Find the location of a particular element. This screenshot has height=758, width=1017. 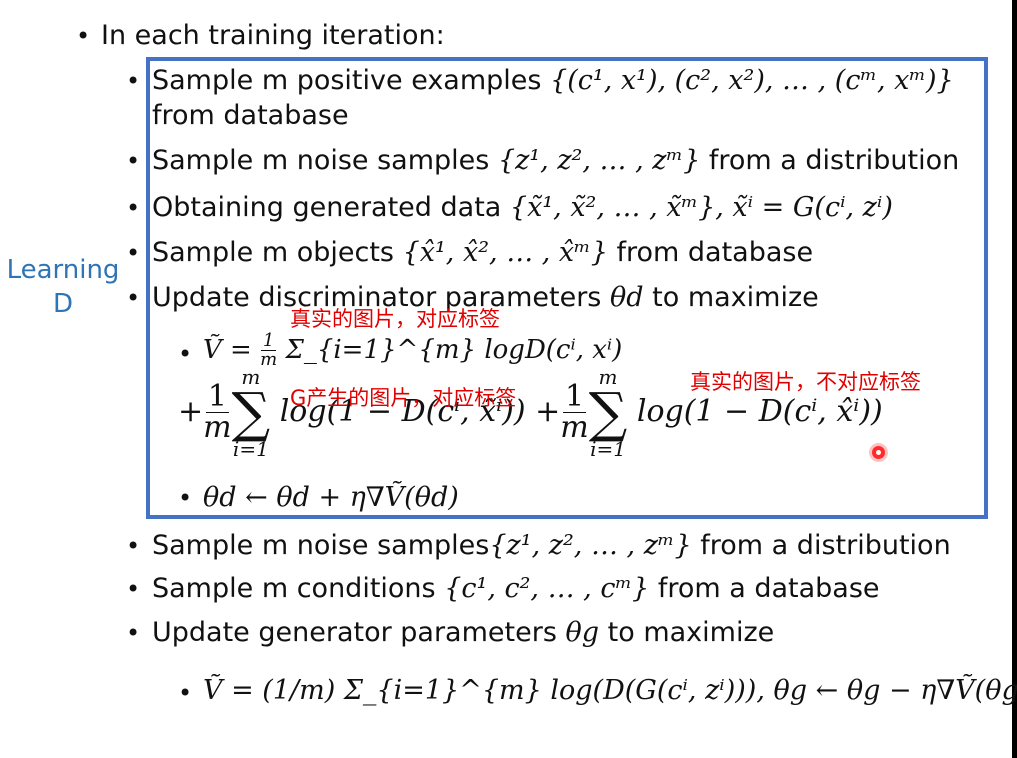

d-step1-text: Sample m positive examples is located at coordinates (347, 80).